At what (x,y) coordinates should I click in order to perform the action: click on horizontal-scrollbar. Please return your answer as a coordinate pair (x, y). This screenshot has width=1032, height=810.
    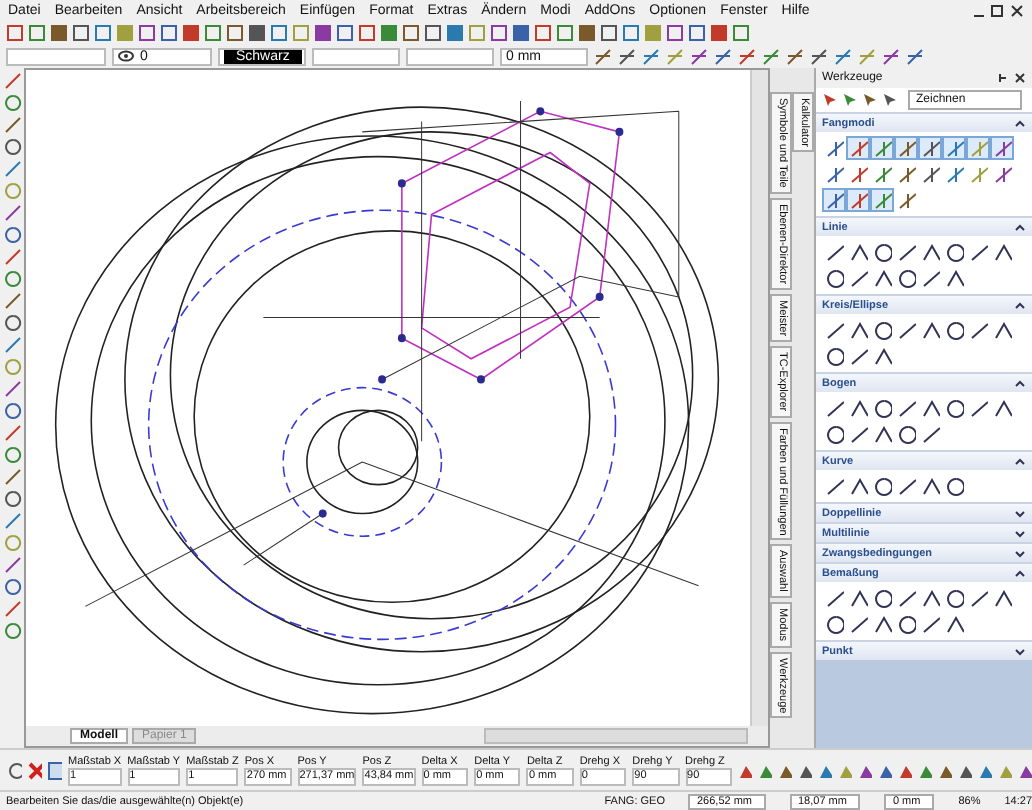
    Looking at the image, I should click on (616, 736).